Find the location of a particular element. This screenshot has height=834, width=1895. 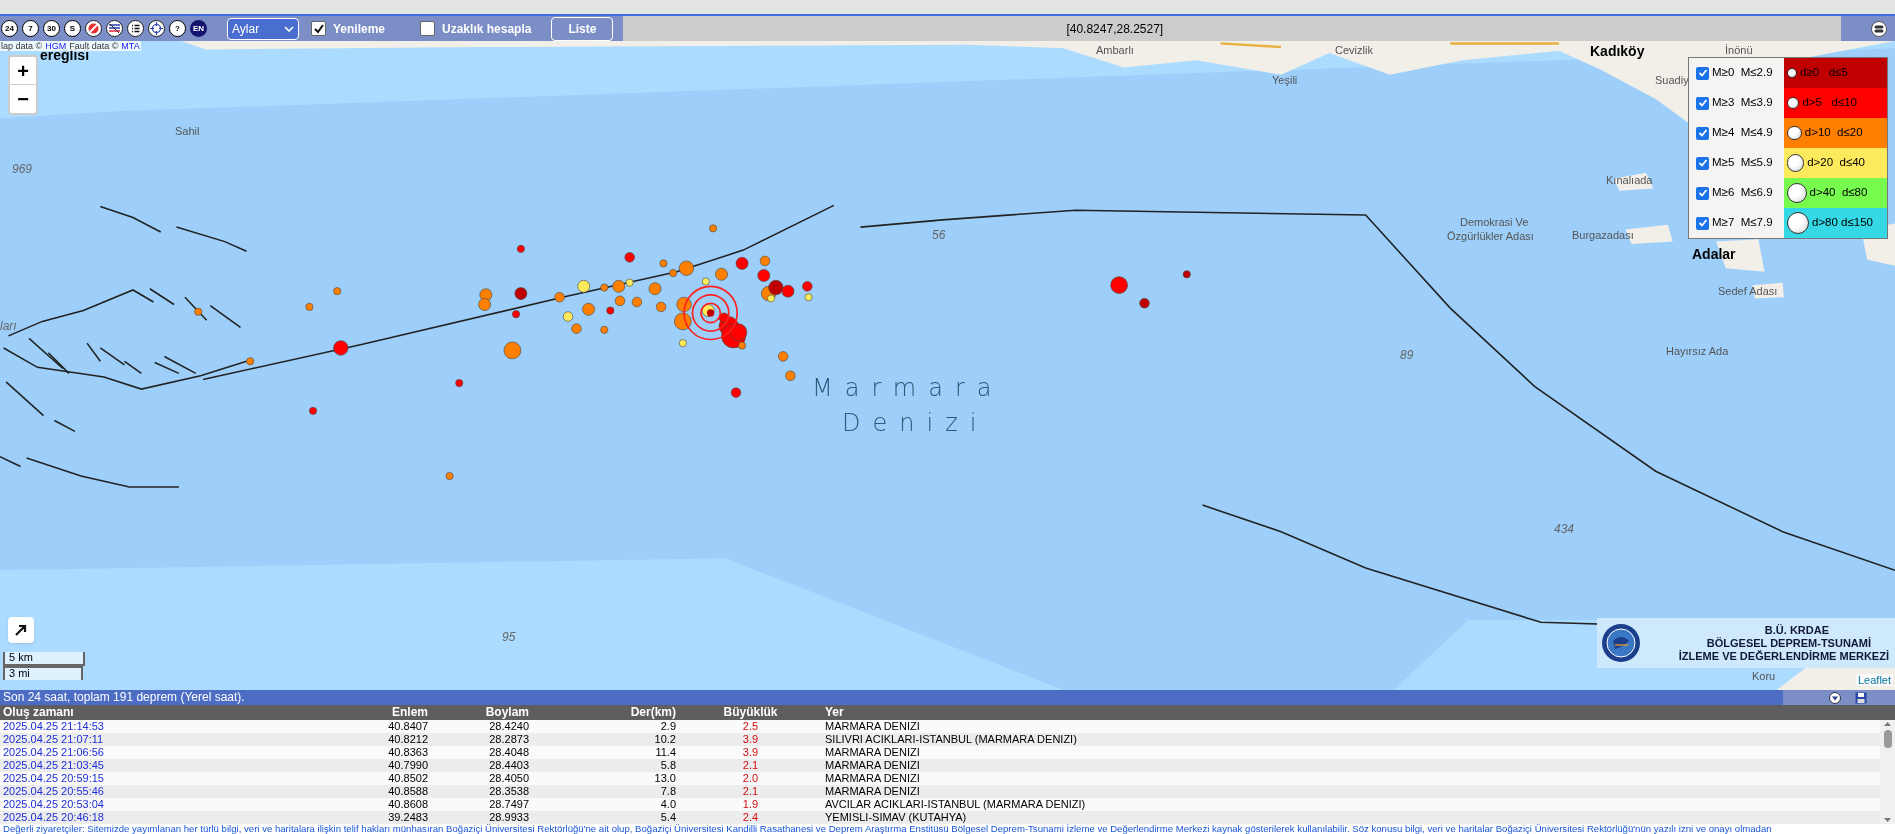

depth-label: d>10 d≤20 is located at coordinates (1833, 133).